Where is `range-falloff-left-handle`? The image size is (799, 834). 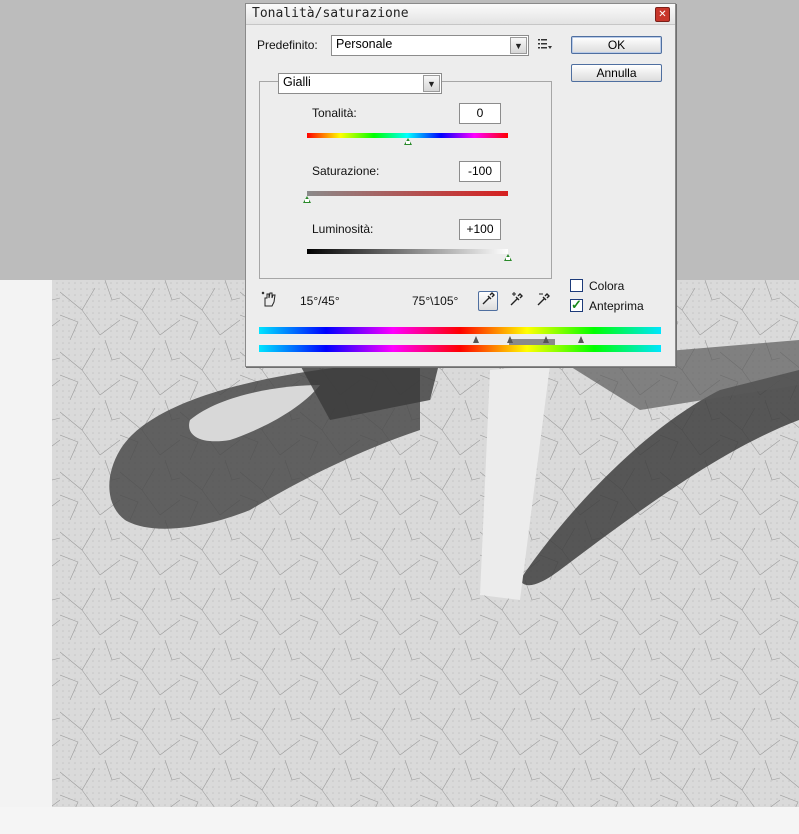
range-falloff-left-handle is located at coordinates (476, 339).